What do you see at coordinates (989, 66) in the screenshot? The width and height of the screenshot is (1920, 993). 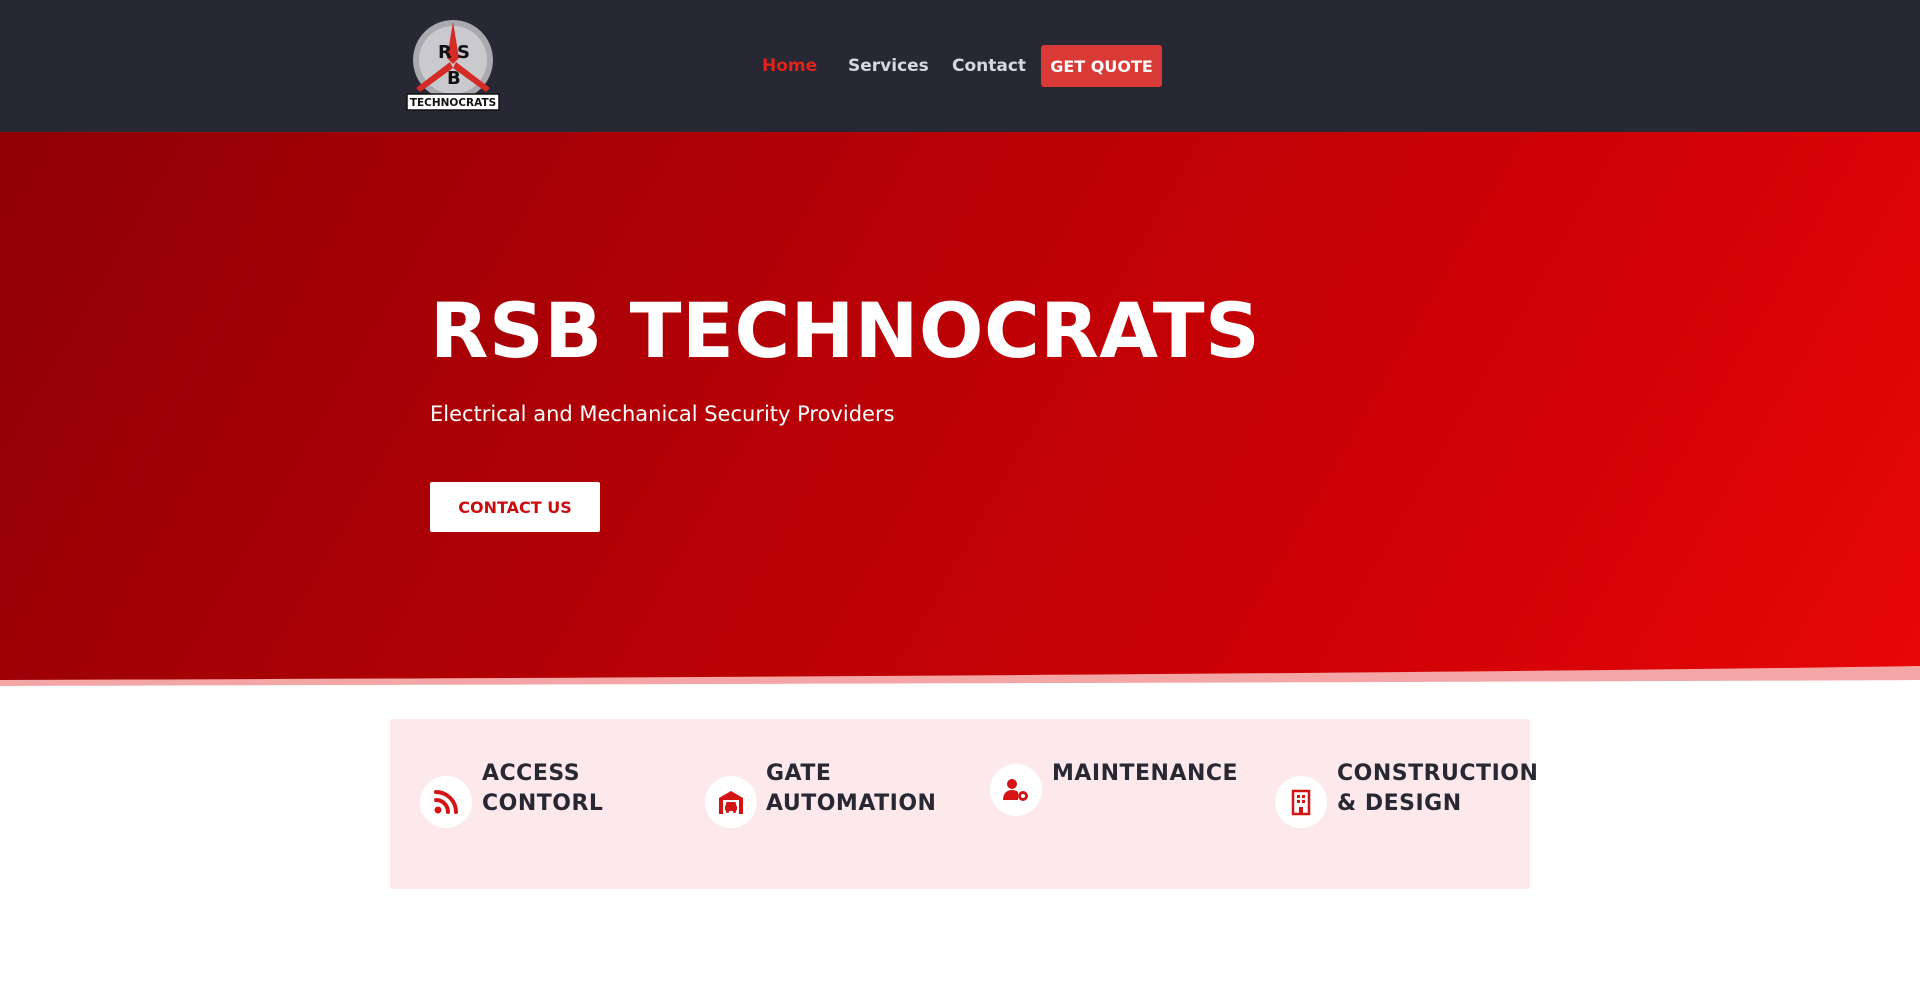 I see `nav-contact-link: Contact` at bounding box center [989, 66].